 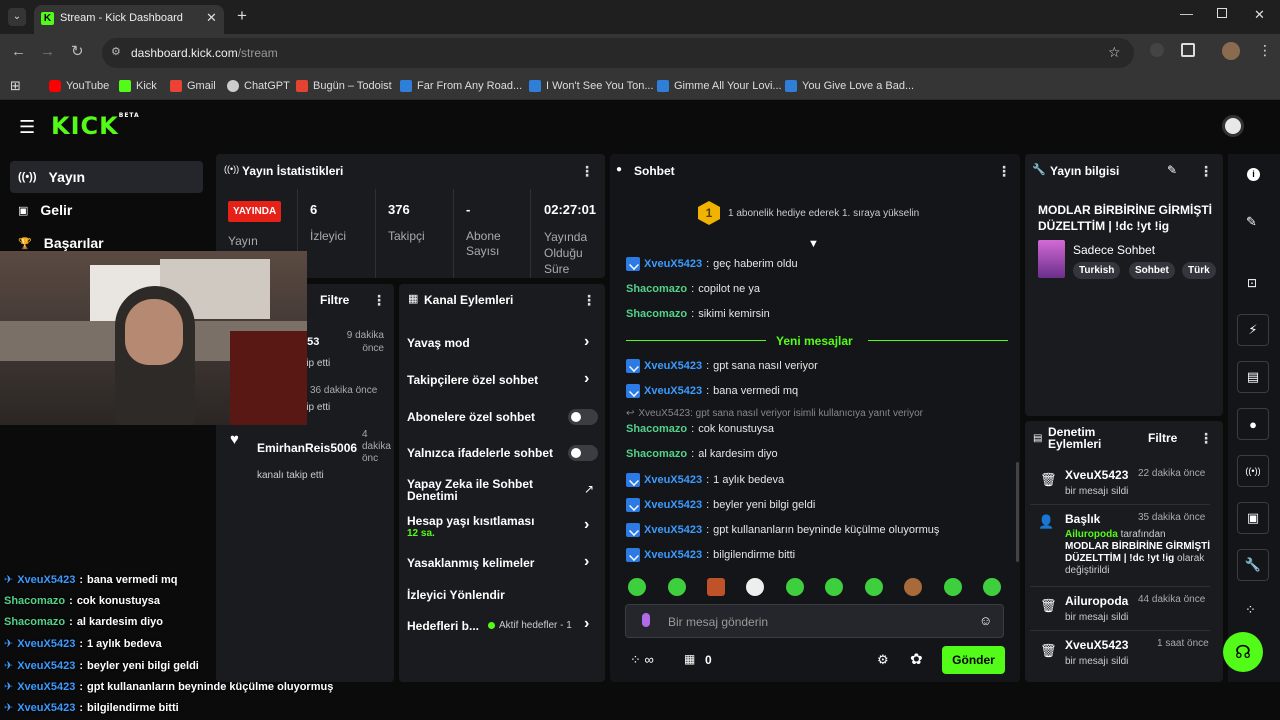 I want to click on bookmark-youtube: YouTube, so click(x=79, y=86).